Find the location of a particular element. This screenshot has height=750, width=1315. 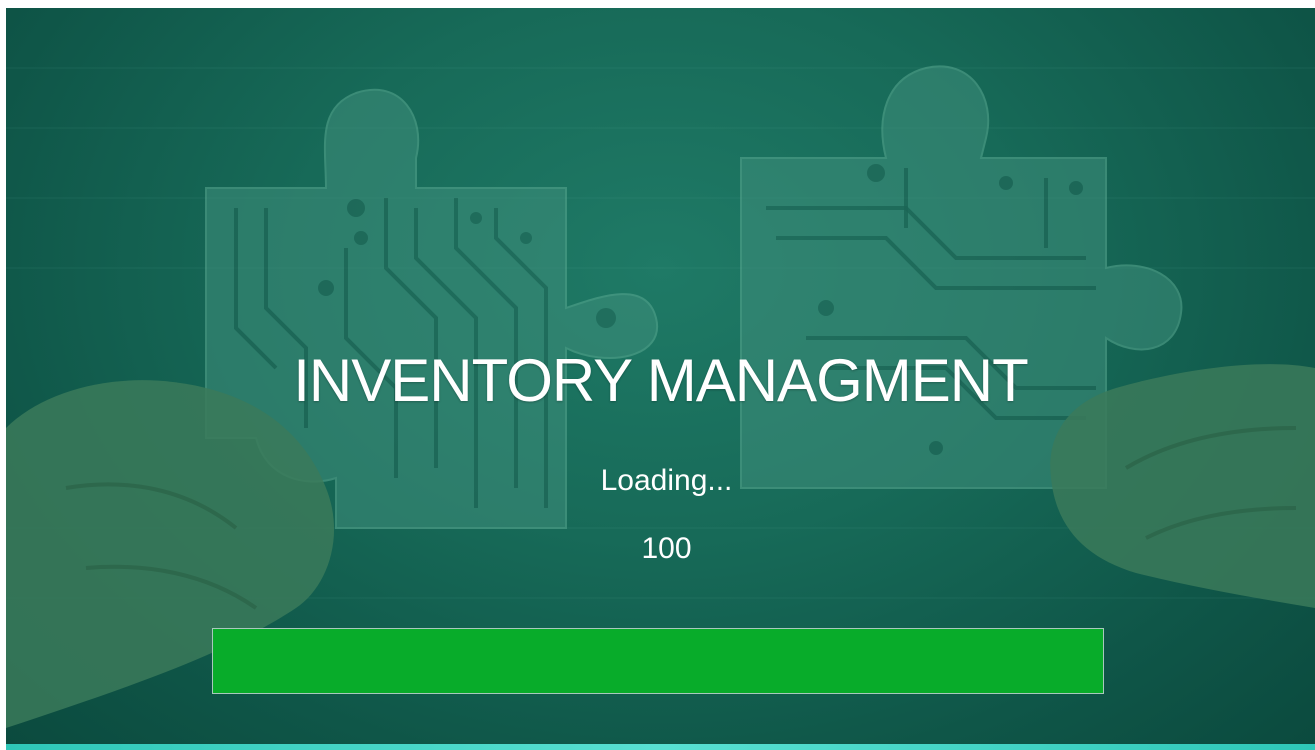

progress-bar is located at coordinates (658, 661).